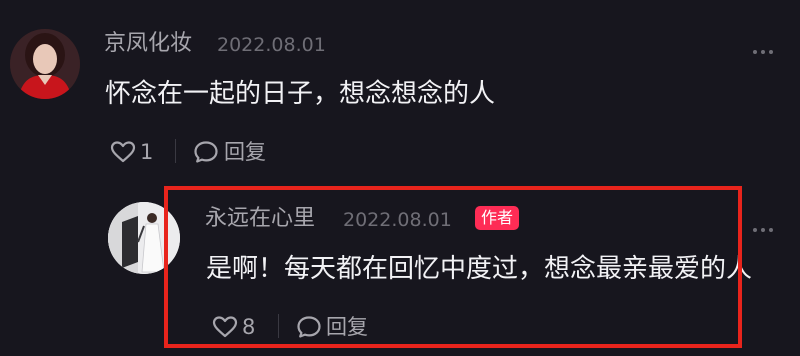  Describe the element at coordinates (175, 151) in the screenshot. I see `action-divider` at that location.